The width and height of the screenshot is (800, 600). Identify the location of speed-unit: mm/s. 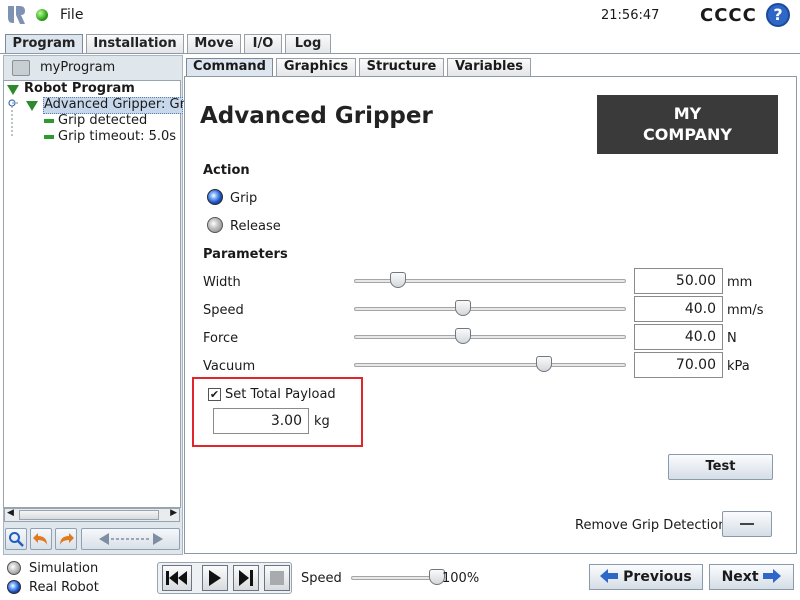
(745, 310).